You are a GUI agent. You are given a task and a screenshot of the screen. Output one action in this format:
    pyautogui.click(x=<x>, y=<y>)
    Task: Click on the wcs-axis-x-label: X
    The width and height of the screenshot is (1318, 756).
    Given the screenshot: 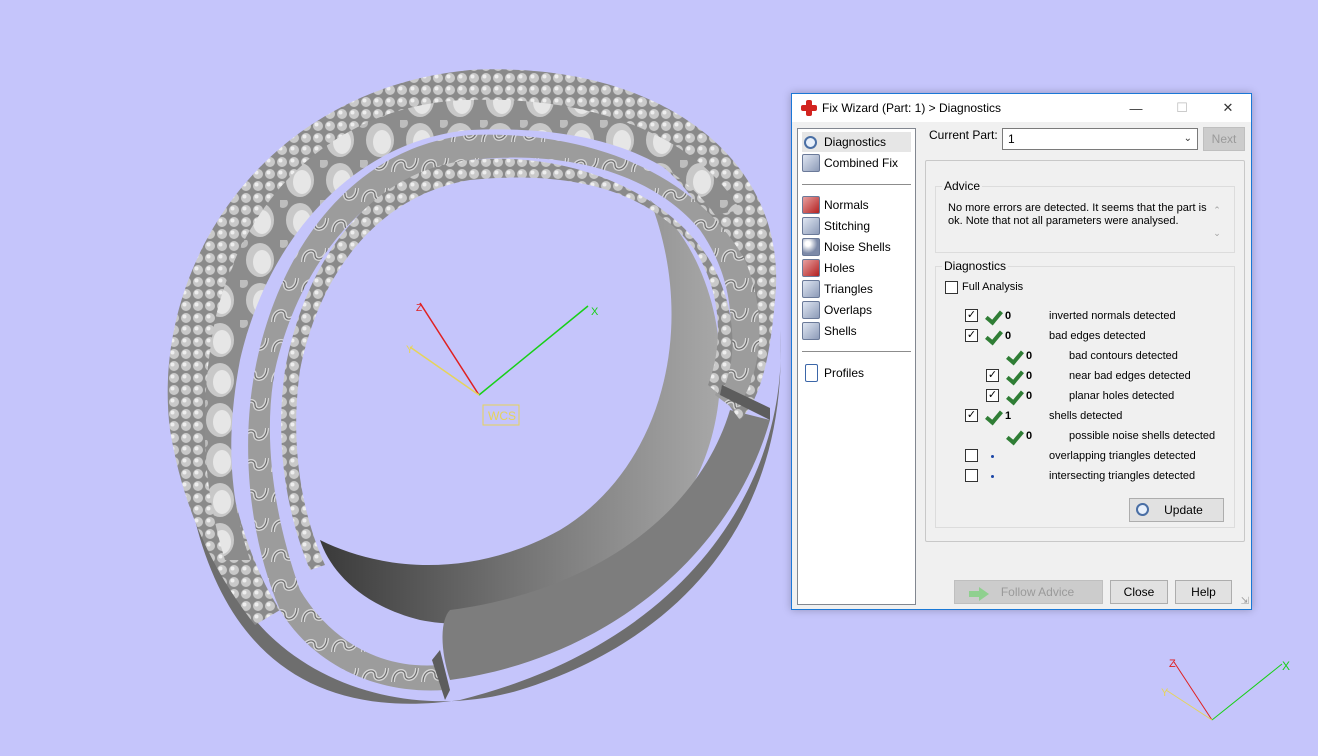 What is the action you would take?
    pyautogui.click(x=595, y=312)
    